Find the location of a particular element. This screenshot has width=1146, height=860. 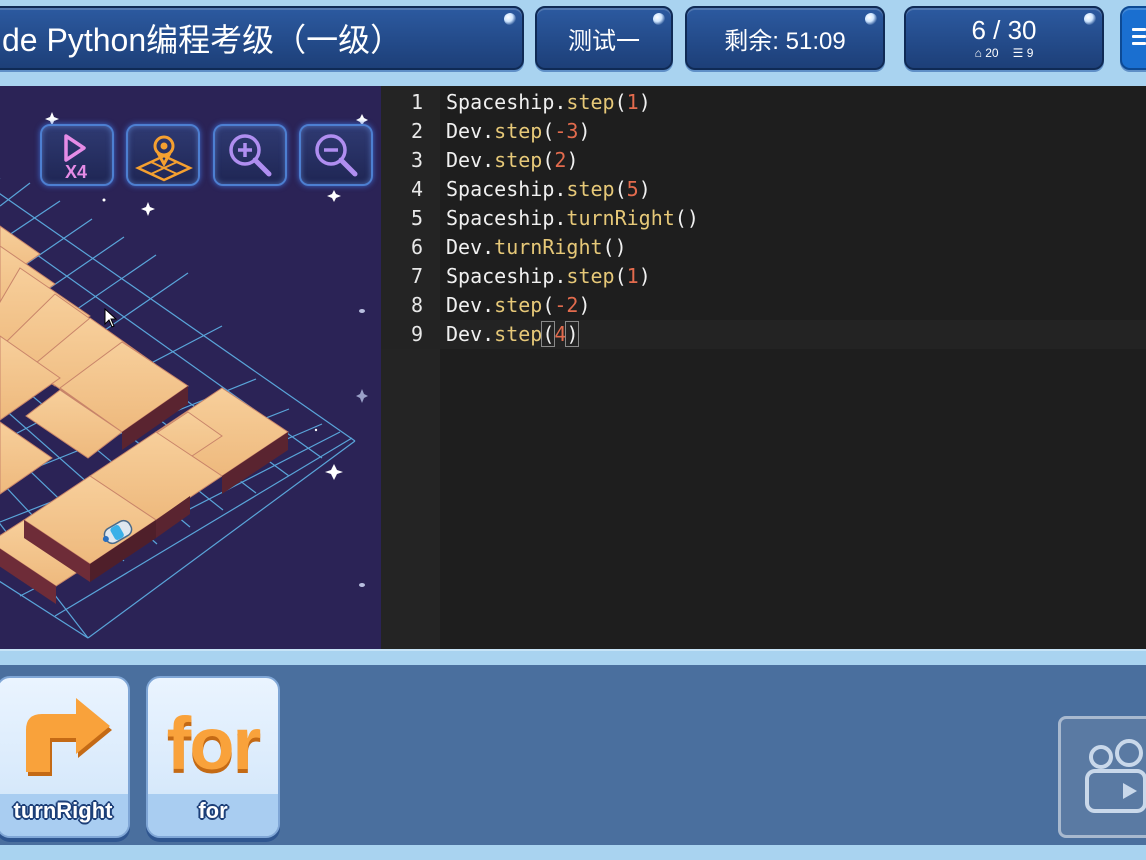

menu-button is located at coordinates (1133, 38).